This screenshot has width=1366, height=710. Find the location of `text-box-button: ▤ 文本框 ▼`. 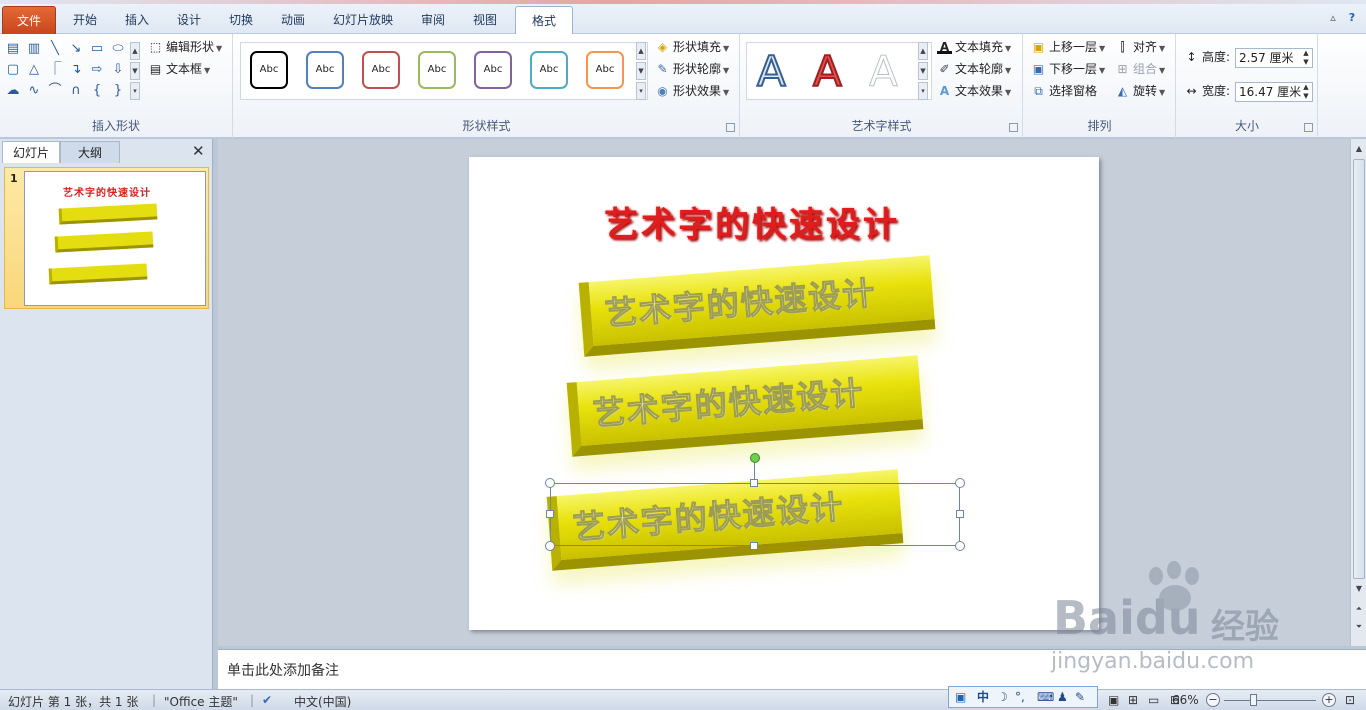

text-box-button: ▤ 文本框 ▼ is located at coordinates (179, 69).